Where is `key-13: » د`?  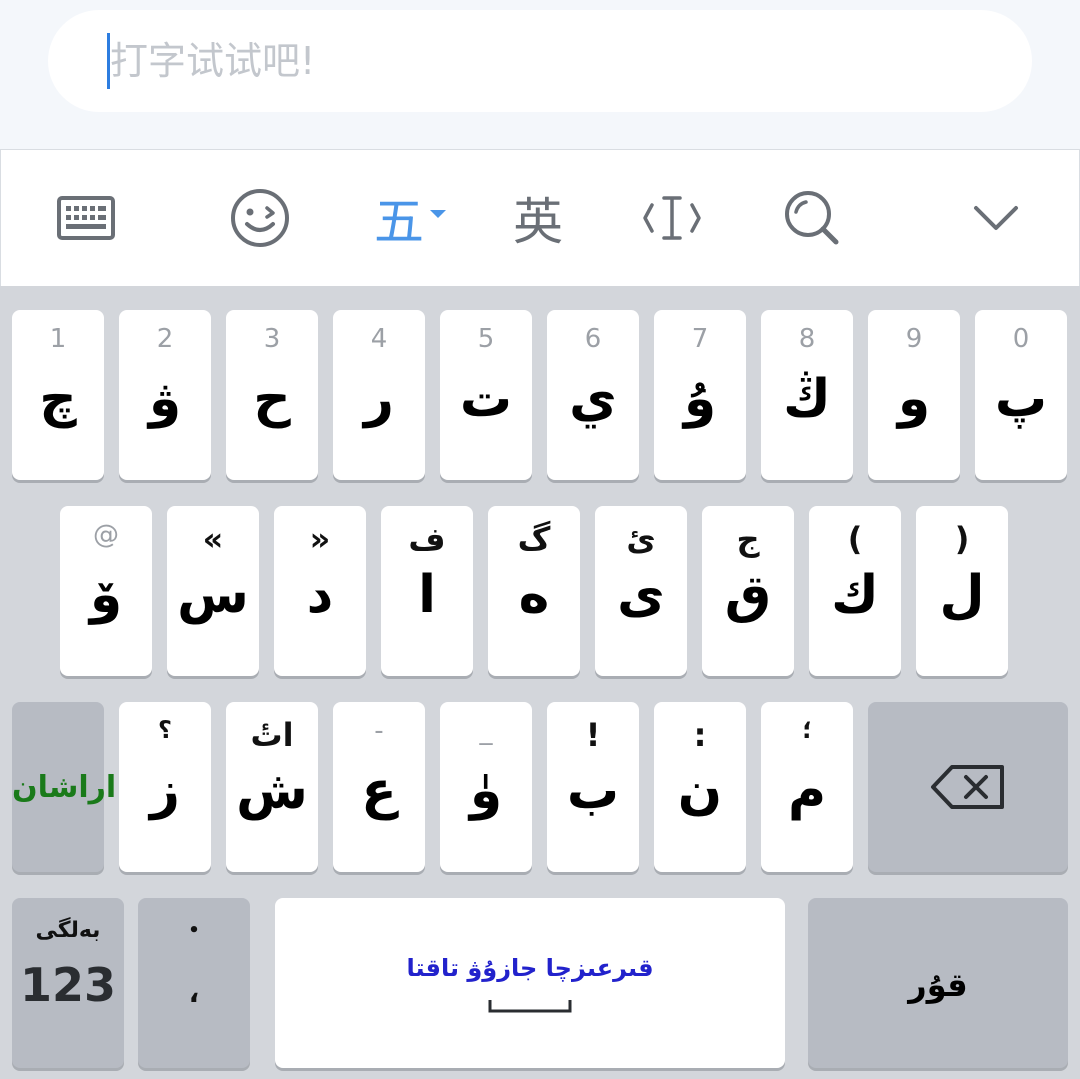
key-13: » د is located at coordinates (320, 591).